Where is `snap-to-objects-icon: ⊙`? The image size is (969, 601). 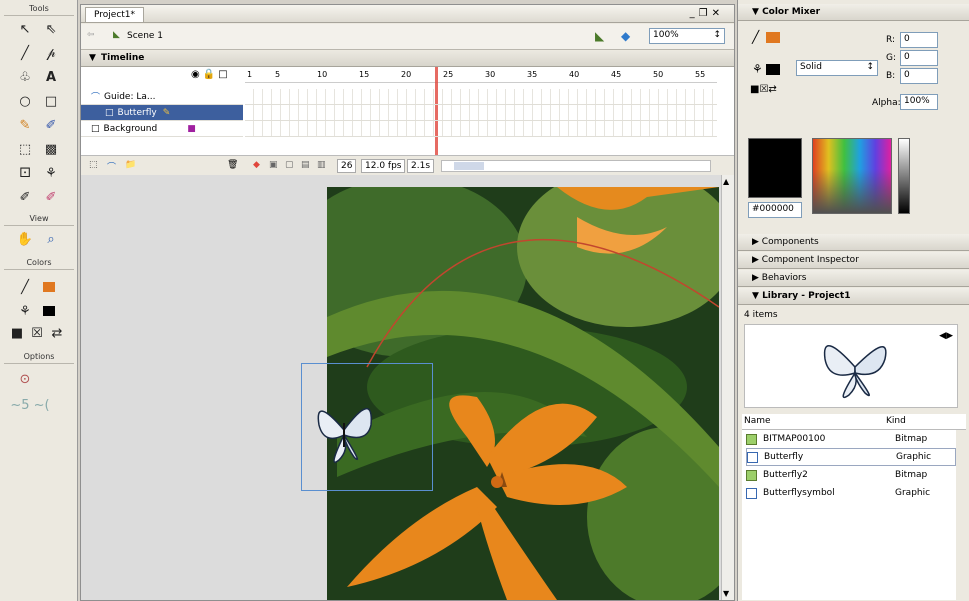
snap-to-objects-icon: ⊙ is located at coordinates (25, 379).